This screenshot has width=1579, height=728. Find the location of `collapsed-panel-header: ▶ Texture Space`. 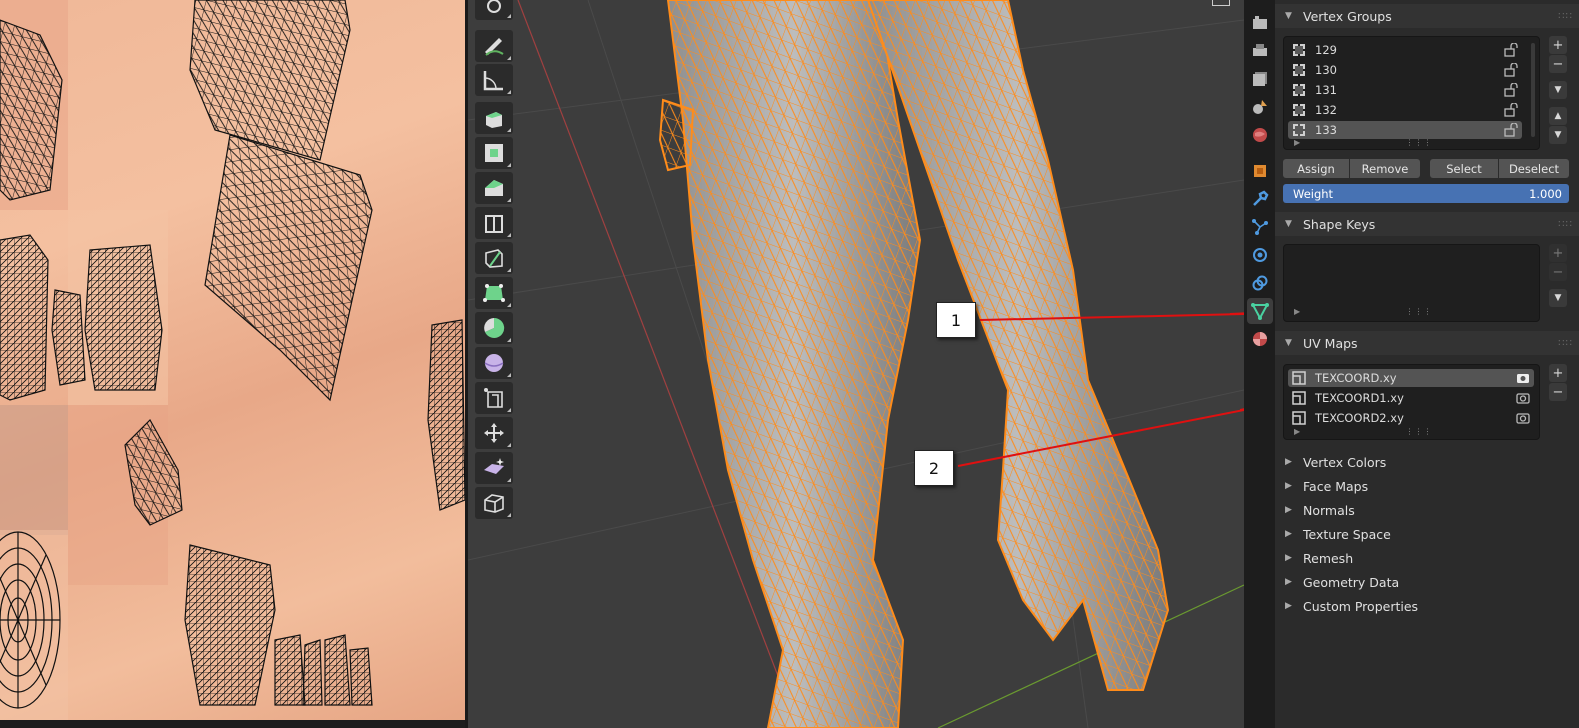

collapsed-panel-header: ▶ Texture Space is located at coordinates (1427, 534).